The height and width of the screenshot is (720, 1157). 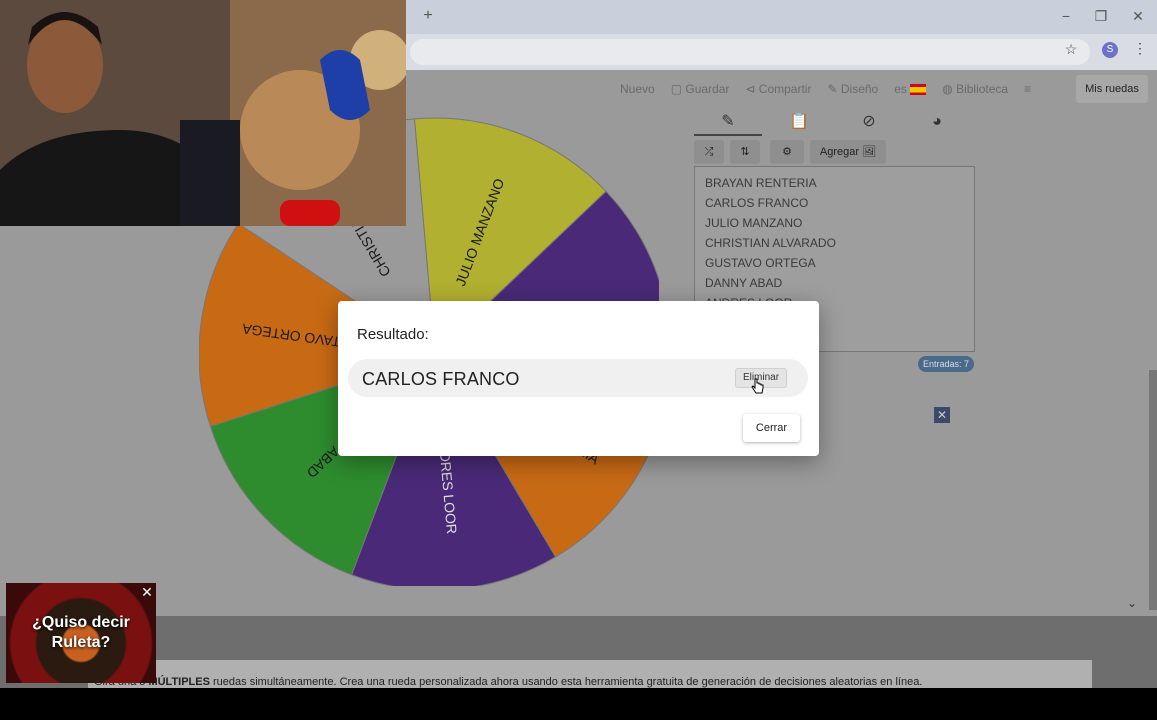 What do you see at coordinates (1110, 50) in the screenshot?
I see `profile-avatar: S` at bounding box center [1110, 50].